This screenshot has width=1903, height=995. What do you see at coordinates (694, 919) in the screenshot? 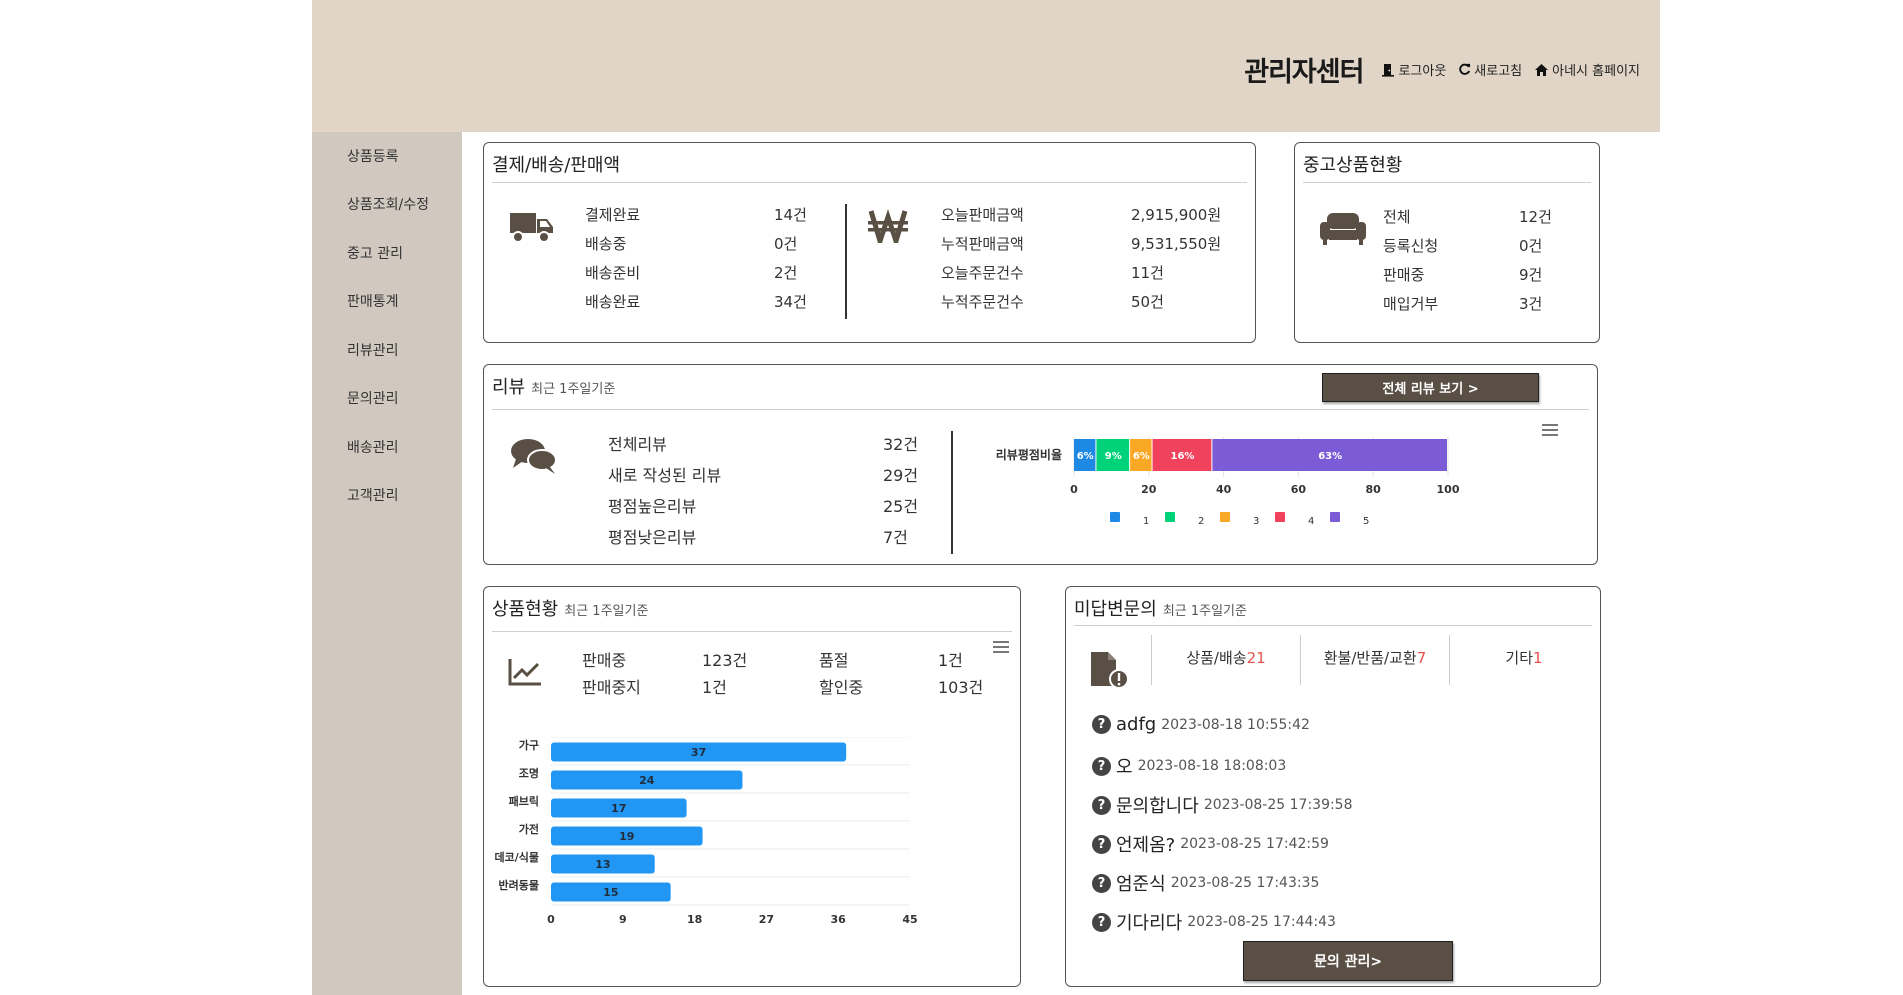
I see `axis-tick-label: 18` at bounding box center [694, 919].